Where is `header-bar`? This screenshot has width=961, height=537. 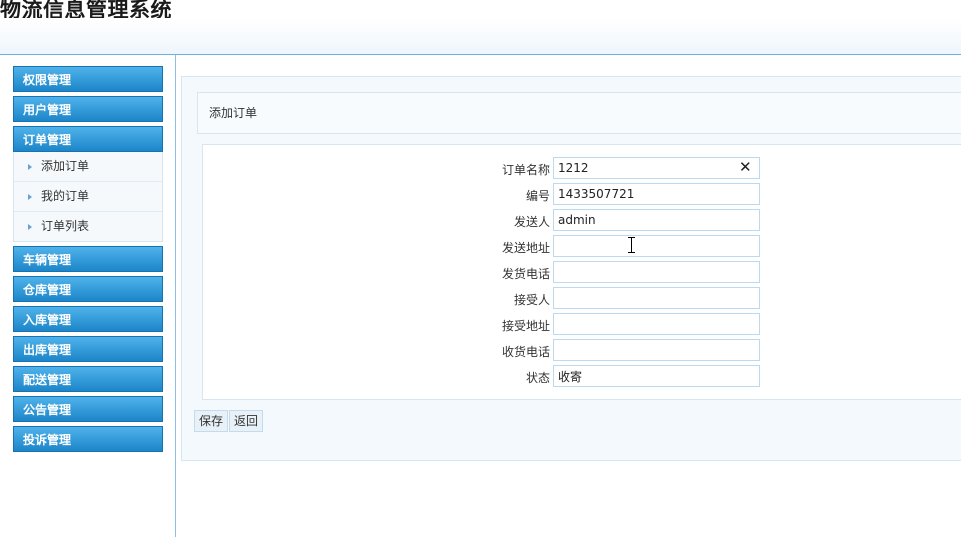 header-bar is located at coordinates (480, 36).